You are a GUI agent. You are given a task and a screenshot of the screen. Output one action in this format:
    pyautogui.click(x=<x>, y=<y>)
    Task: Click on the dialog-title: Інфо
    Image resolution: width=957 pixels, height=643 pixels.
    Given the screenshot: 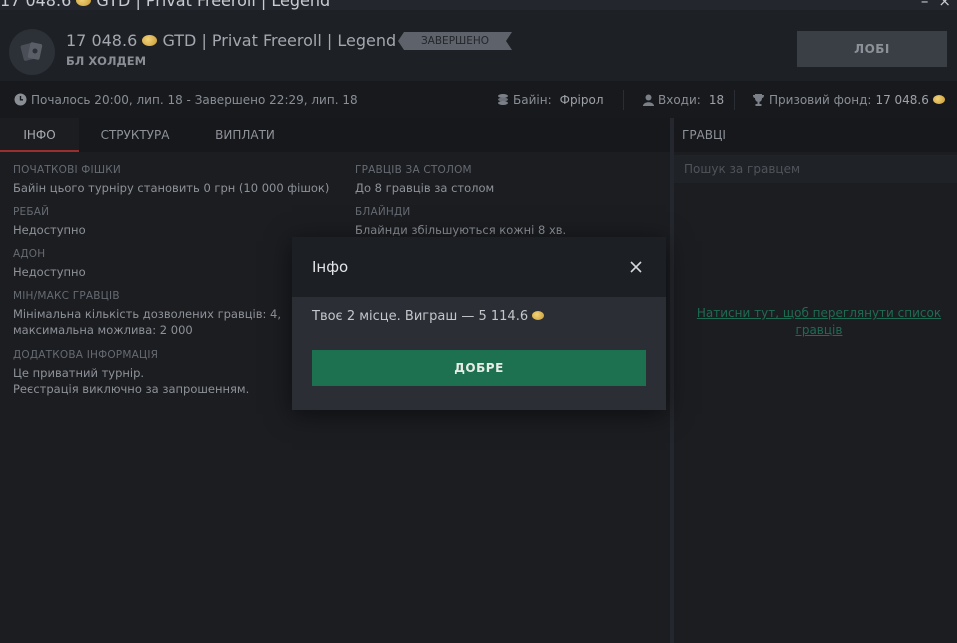 What is the action you would take?
    pyautogui.click(x=330, y=267)
    